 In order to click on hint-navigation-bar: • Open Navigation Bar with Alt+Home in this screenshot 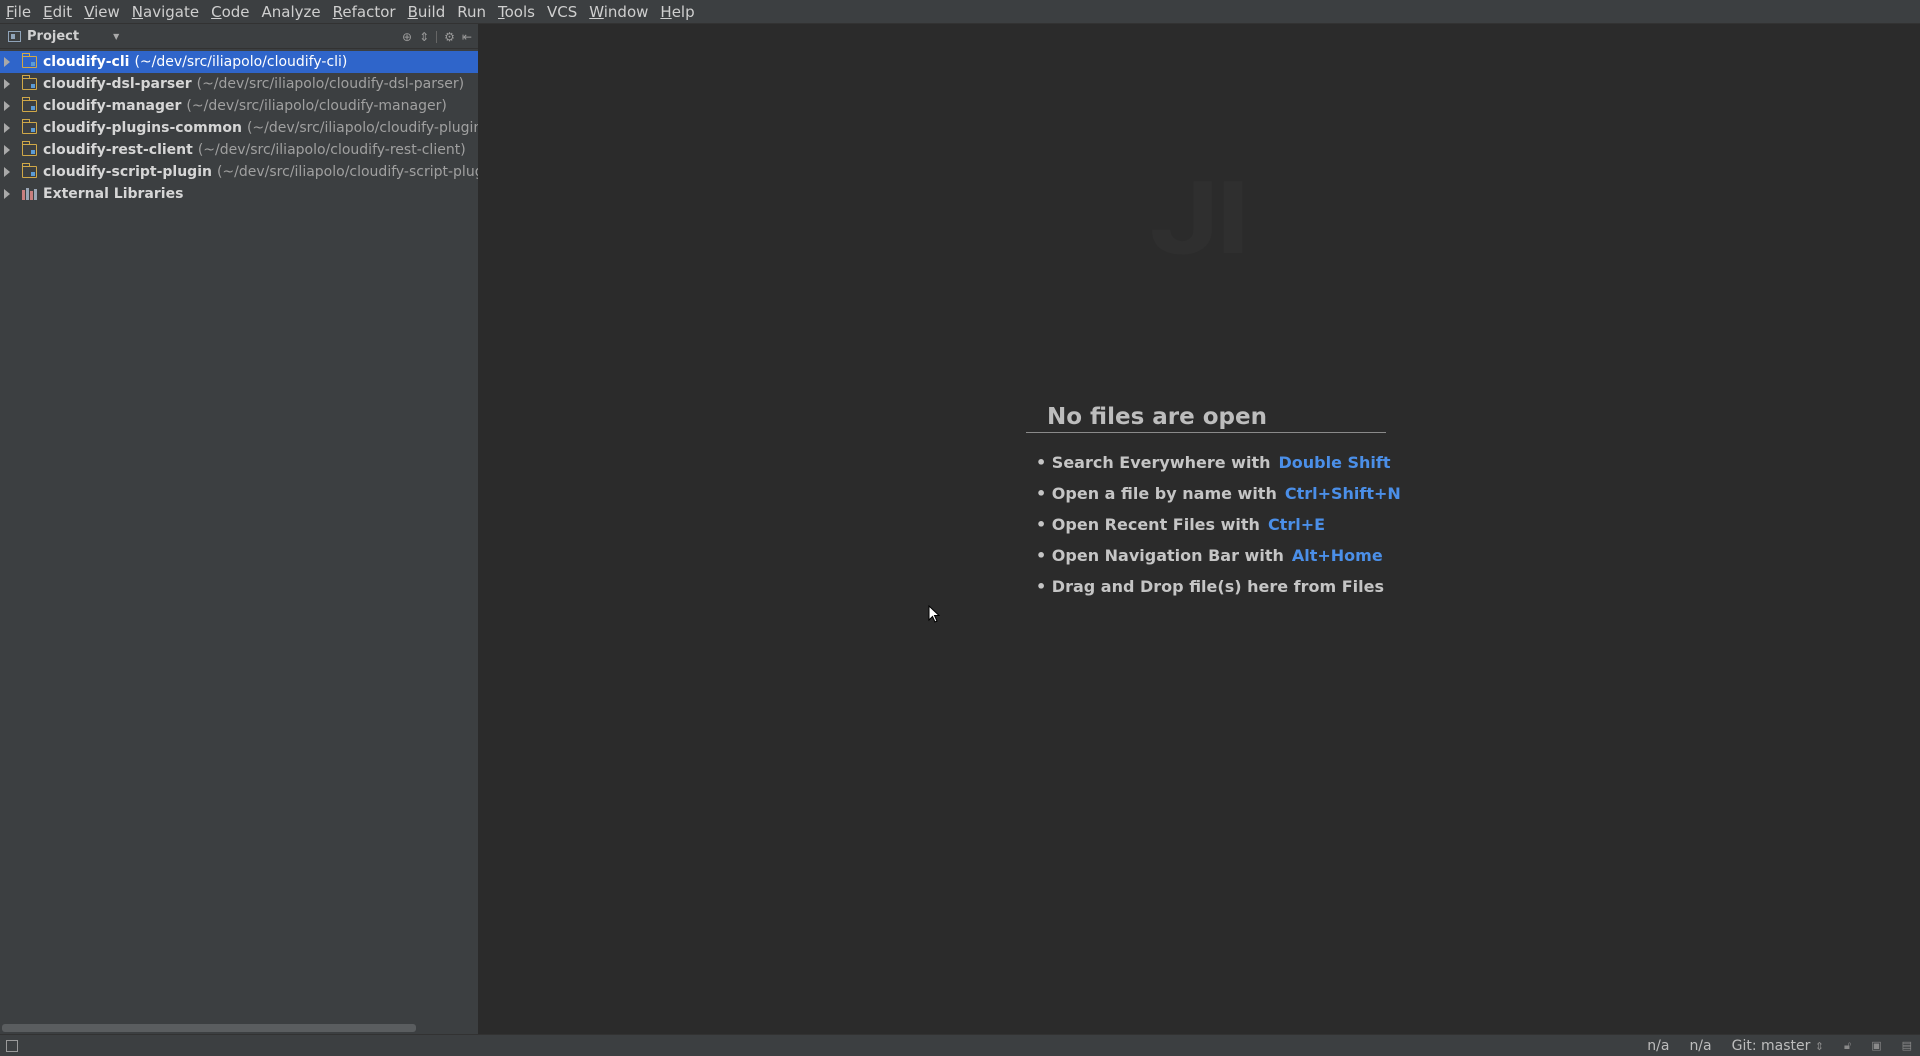, I will do `click(1209, 555)`.